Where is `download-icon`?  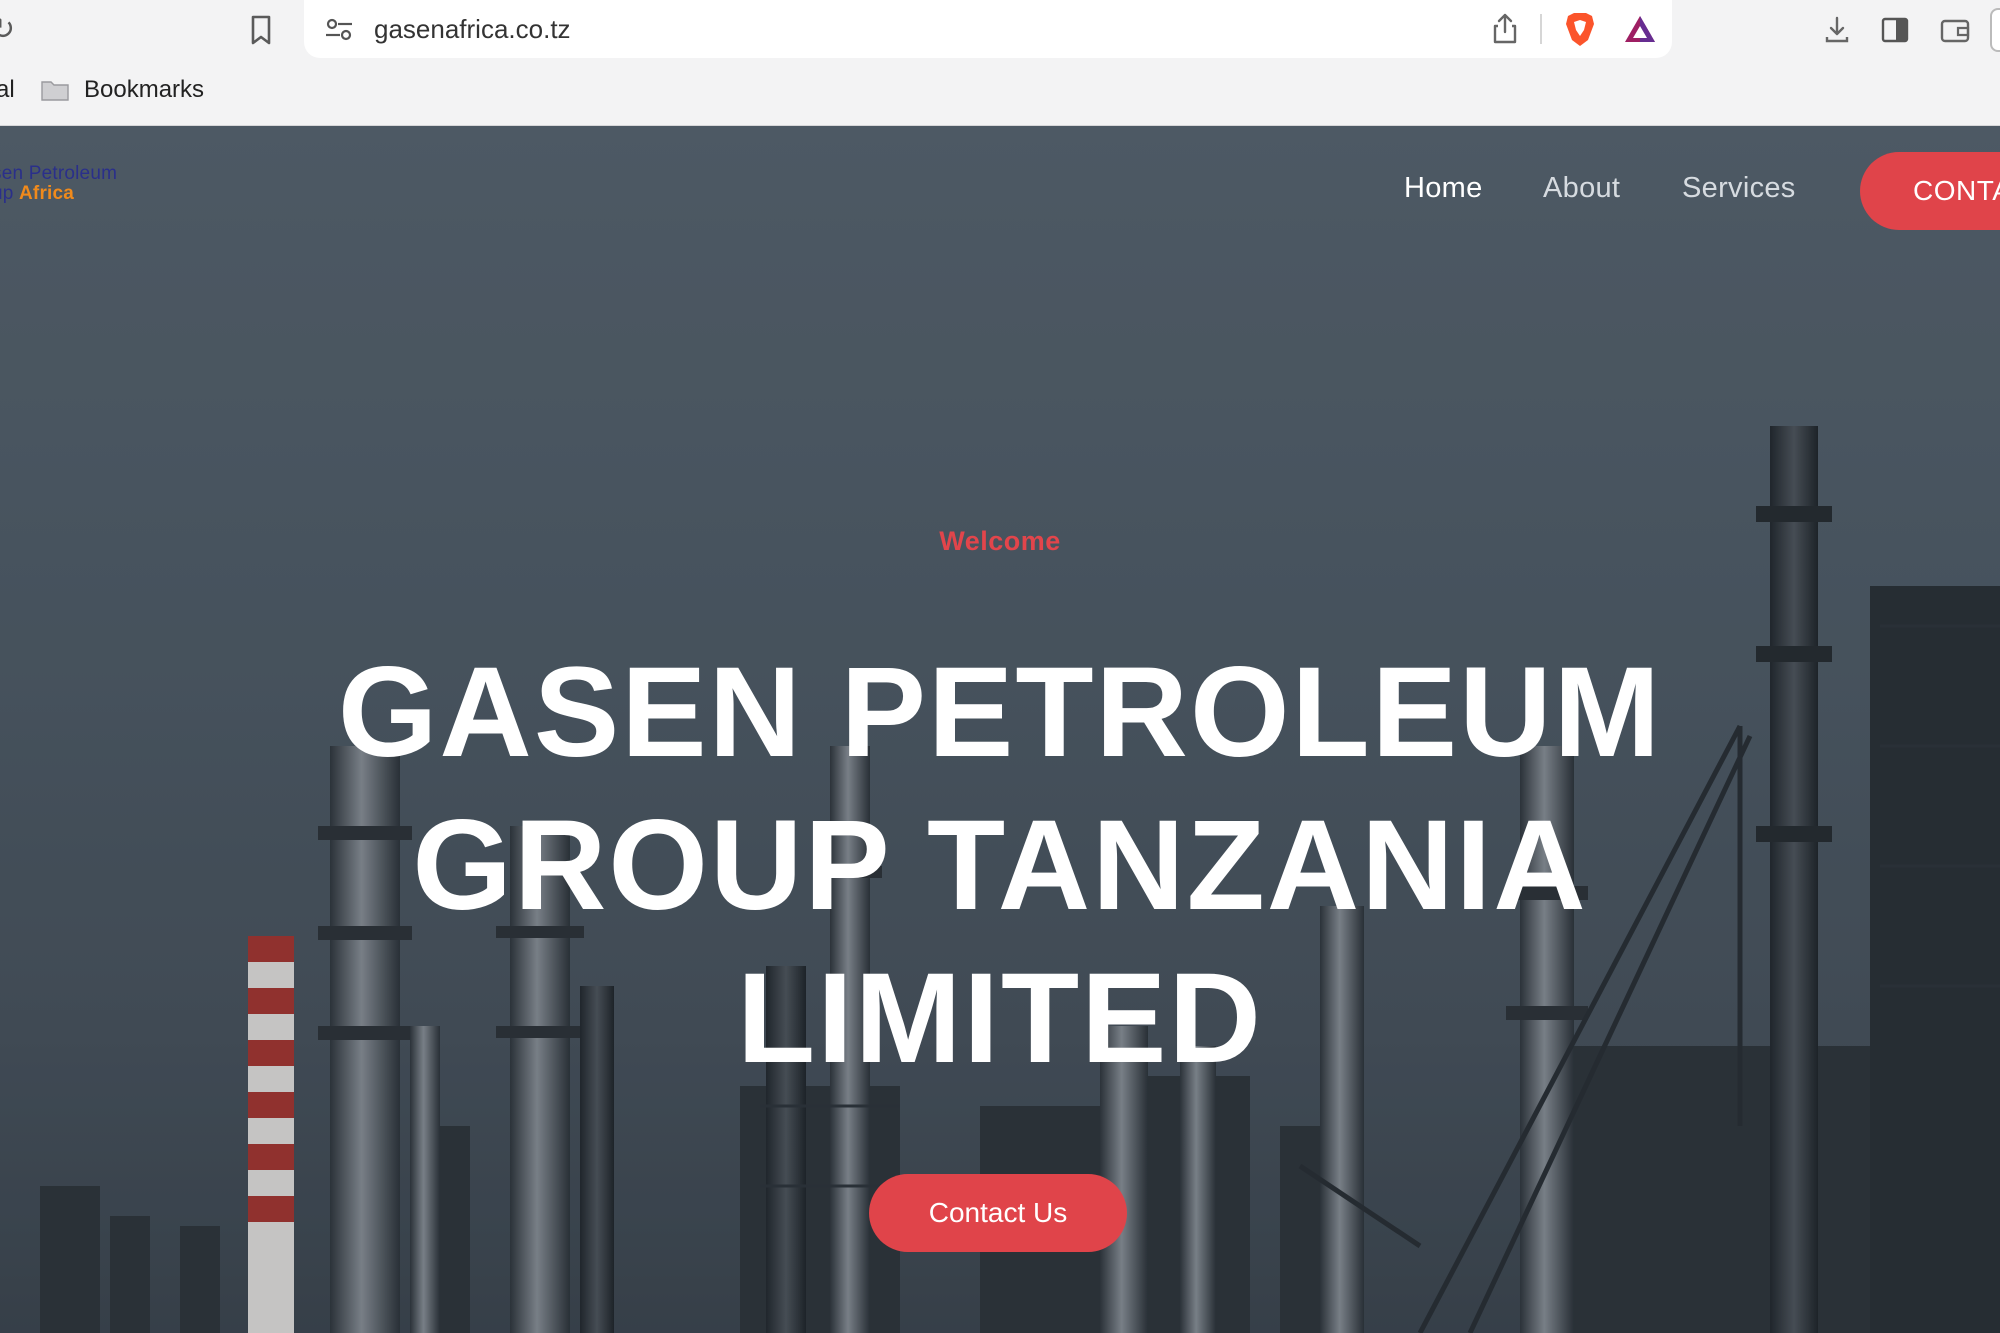 download-icon is located at coordinates (1837, 30).